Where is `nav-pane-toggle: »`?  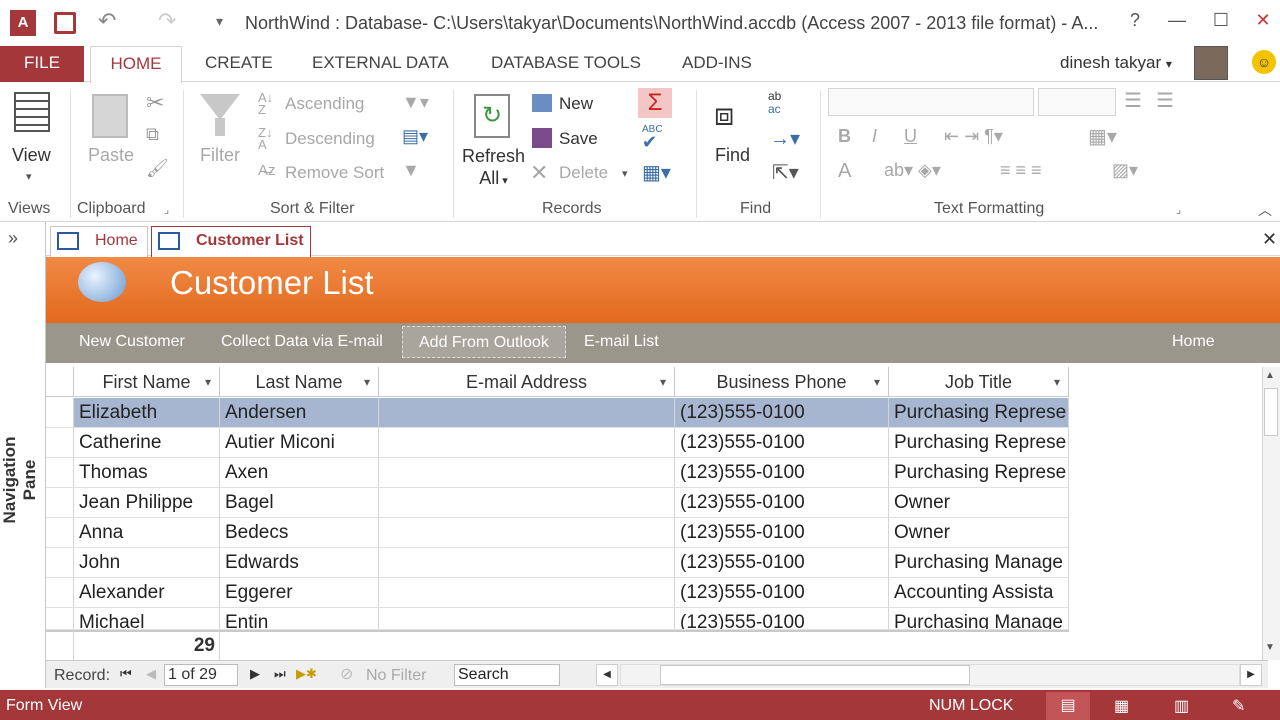
nav-pane-toggle: » is located at coordinates (13, 238).